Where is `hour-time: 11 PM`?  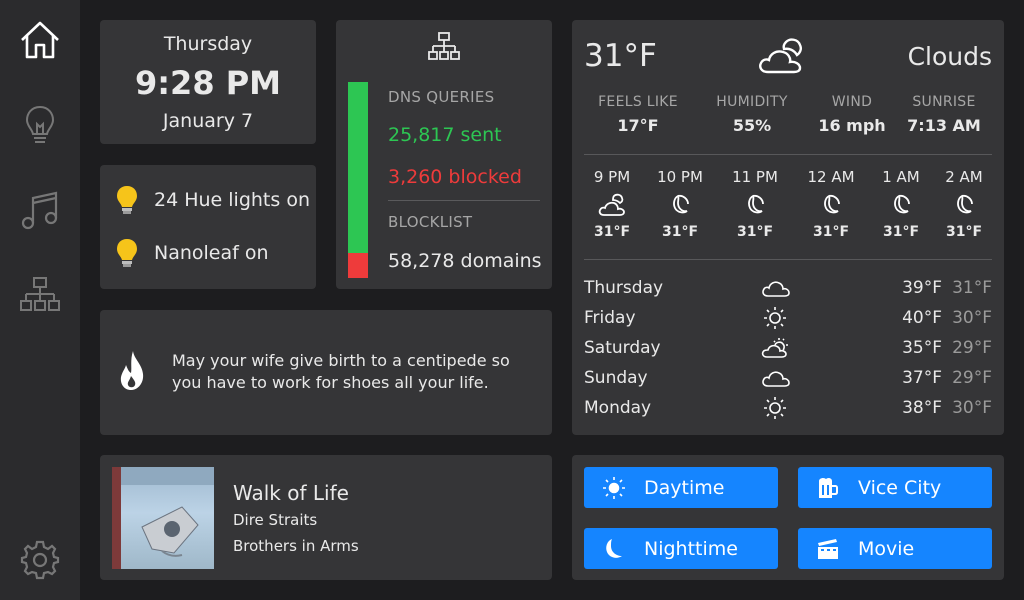 hour-time: 11 PM is located at coordinates (755, 177).